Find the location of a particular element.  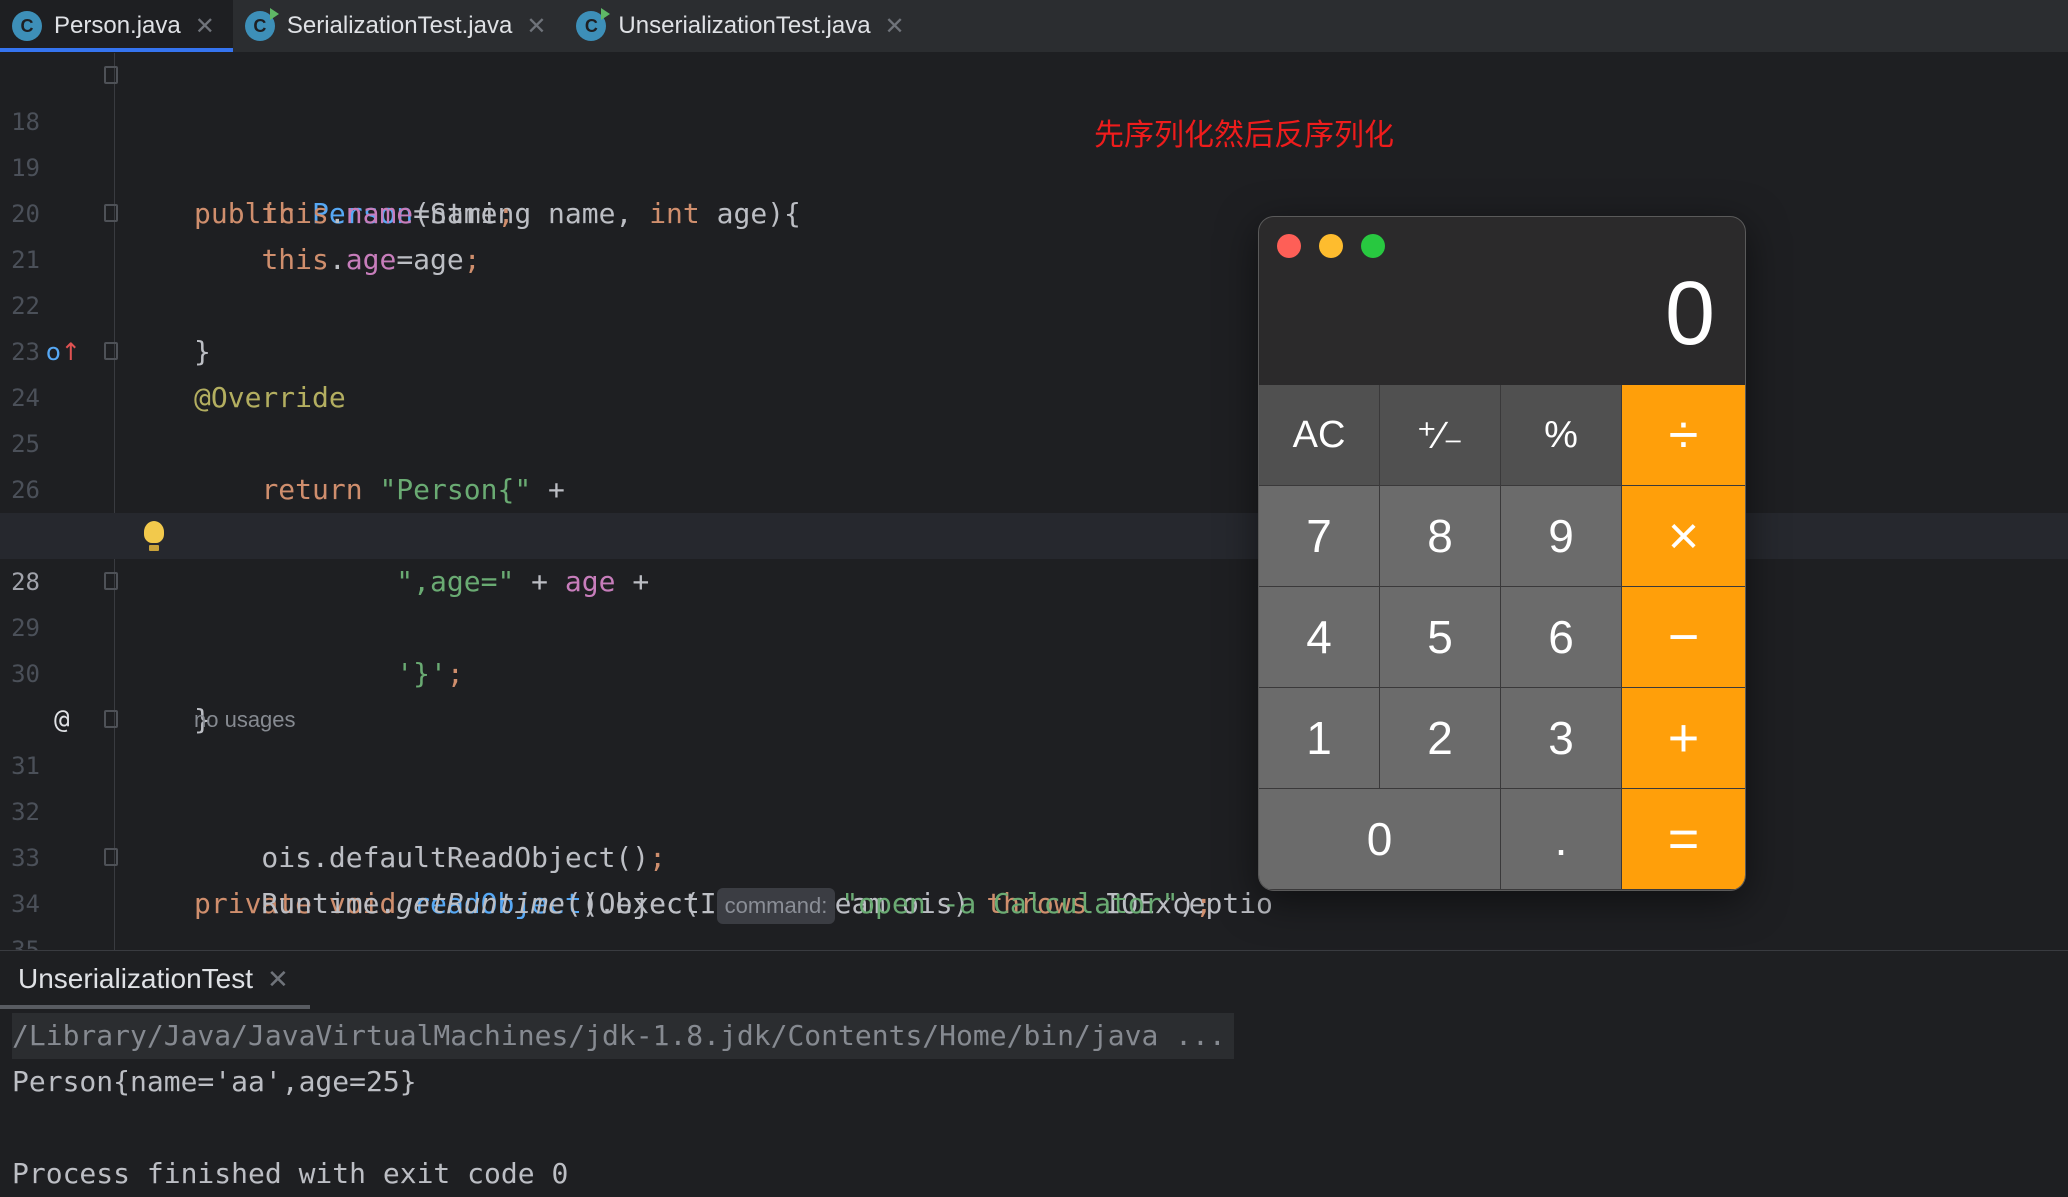

key-equals: = is located at coordinates (1683, 839).